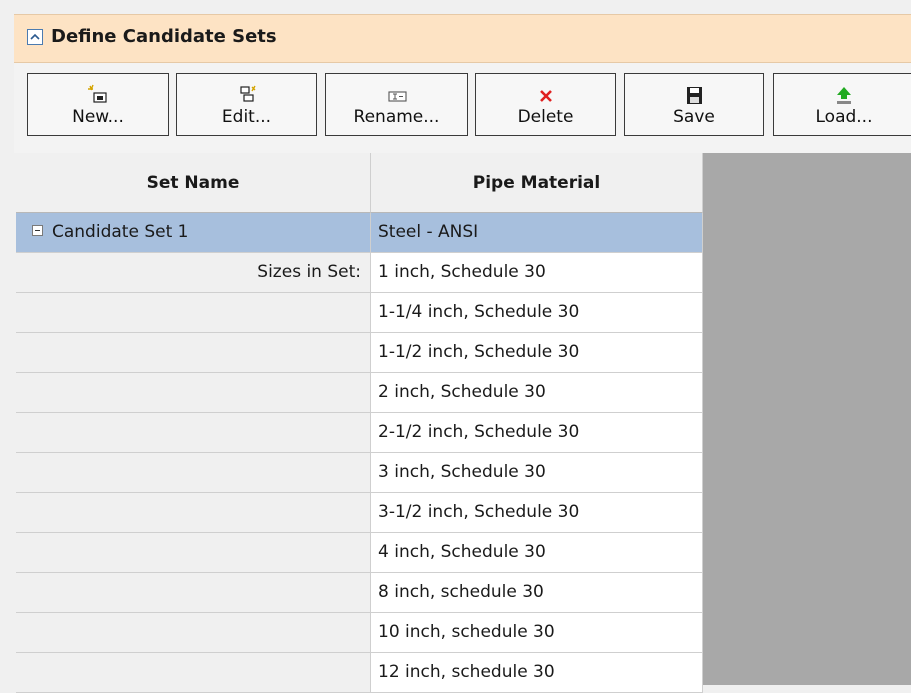  What do you see at coordinates (537, 553) in the screenshot?
I see `size-cell: 4 inch, Schedule 30` at bounding box center [537, 553].